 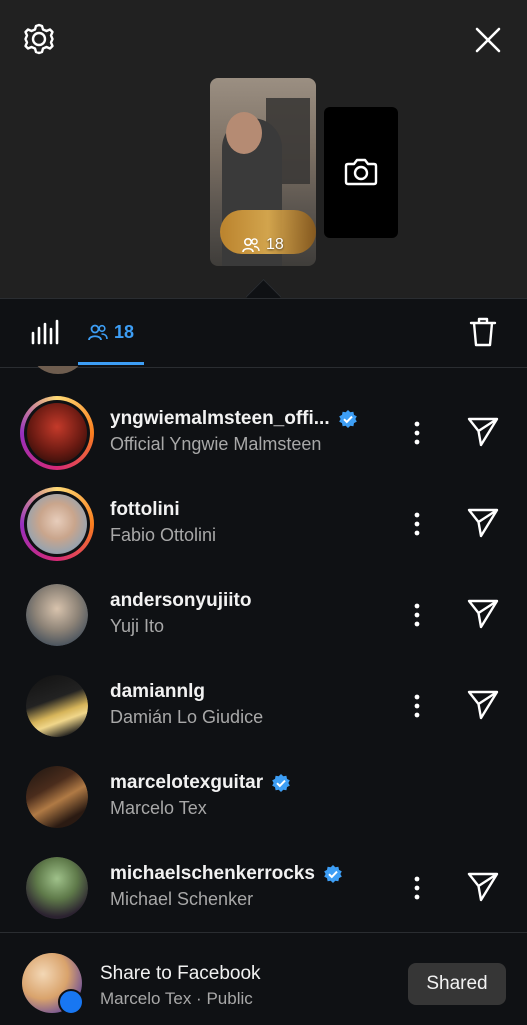 What do you see at coordinates (182, 899) in the screenshot?
I see `full-name: Michael Schenker` at bounding box center [182, 899].